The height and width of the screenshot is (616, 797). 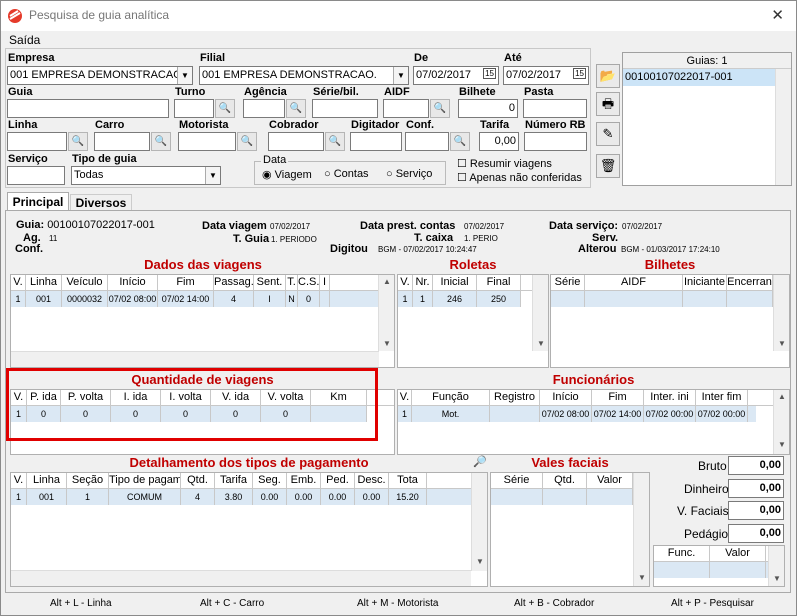 I want to click on servico-input, so click(x=36, y=175).